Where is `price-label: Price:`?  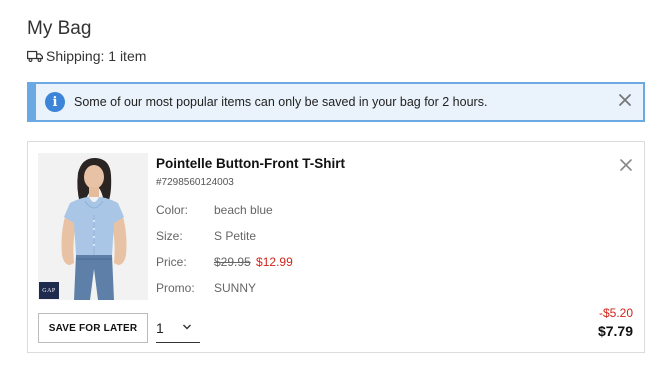
price-label: Price: is located at coordinates (171, 262).